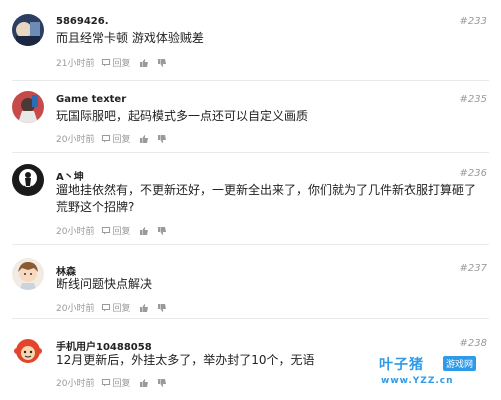  What do you see at coordinates (473, 21) in the screenshot?
I see `floor-number: #233` at bounding box center [473, 21].